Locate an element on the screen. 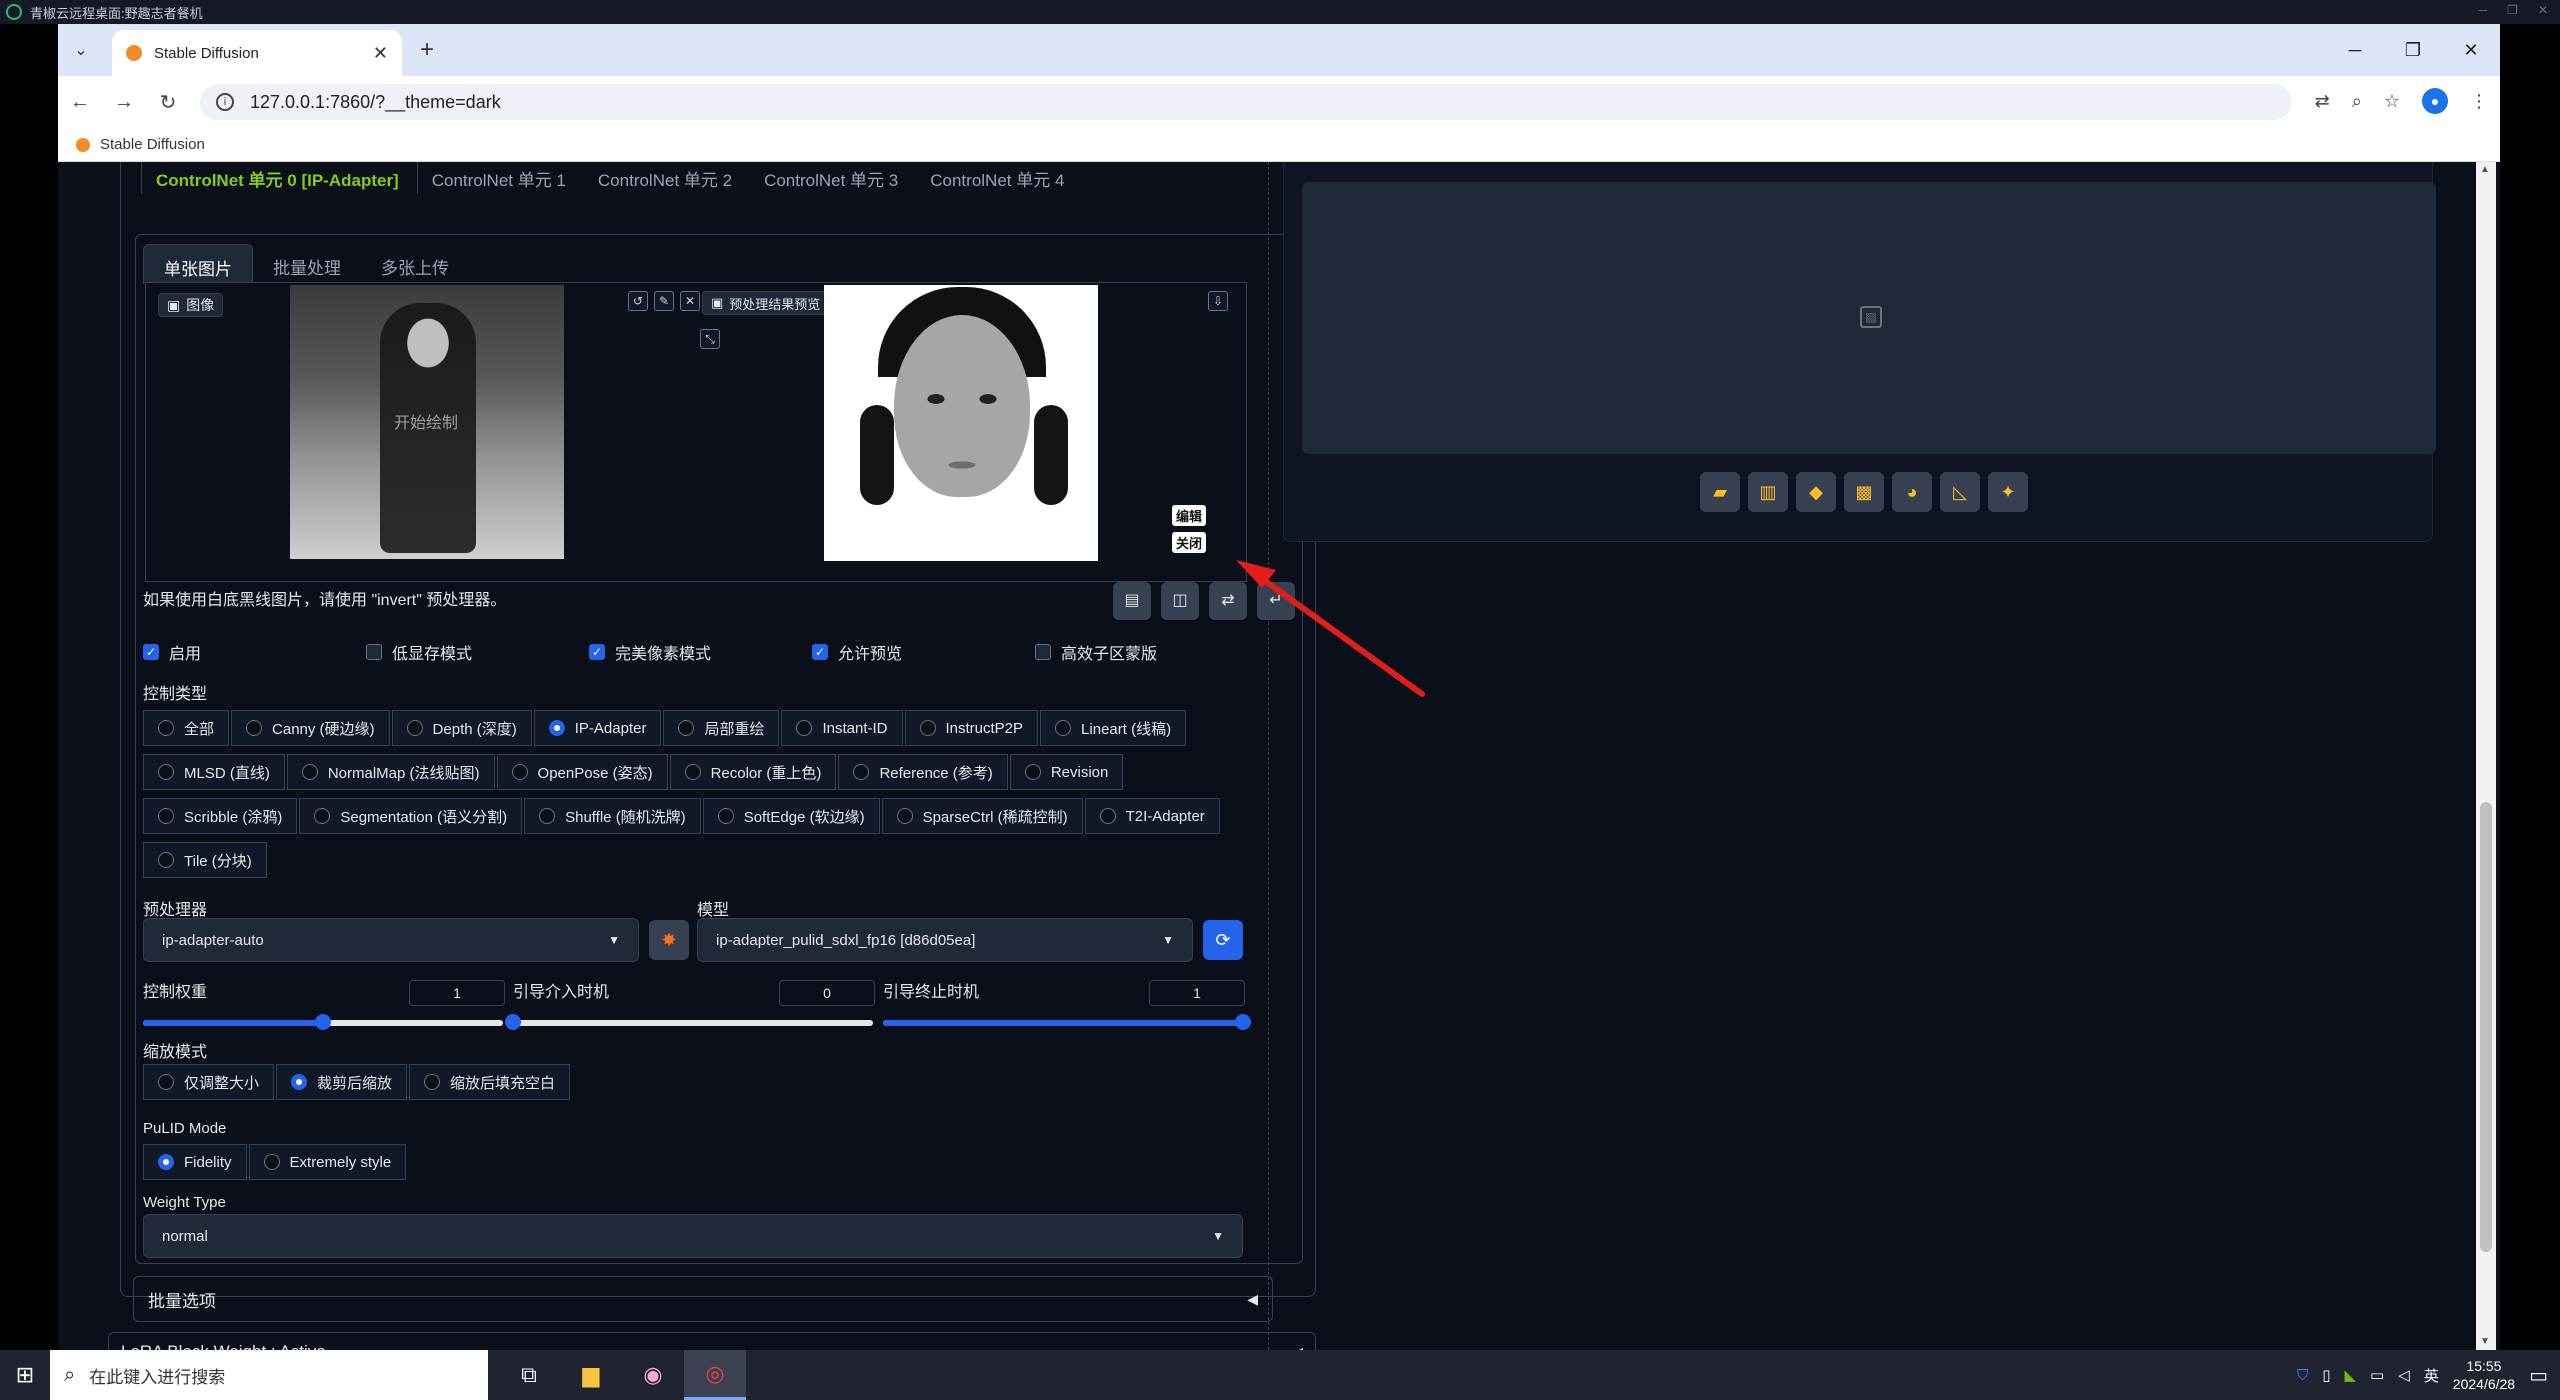  model-select: ip-adapter_pulid_sdxl_fp16 [d86d05ea] ▼ is located at coordinates (945, 940).